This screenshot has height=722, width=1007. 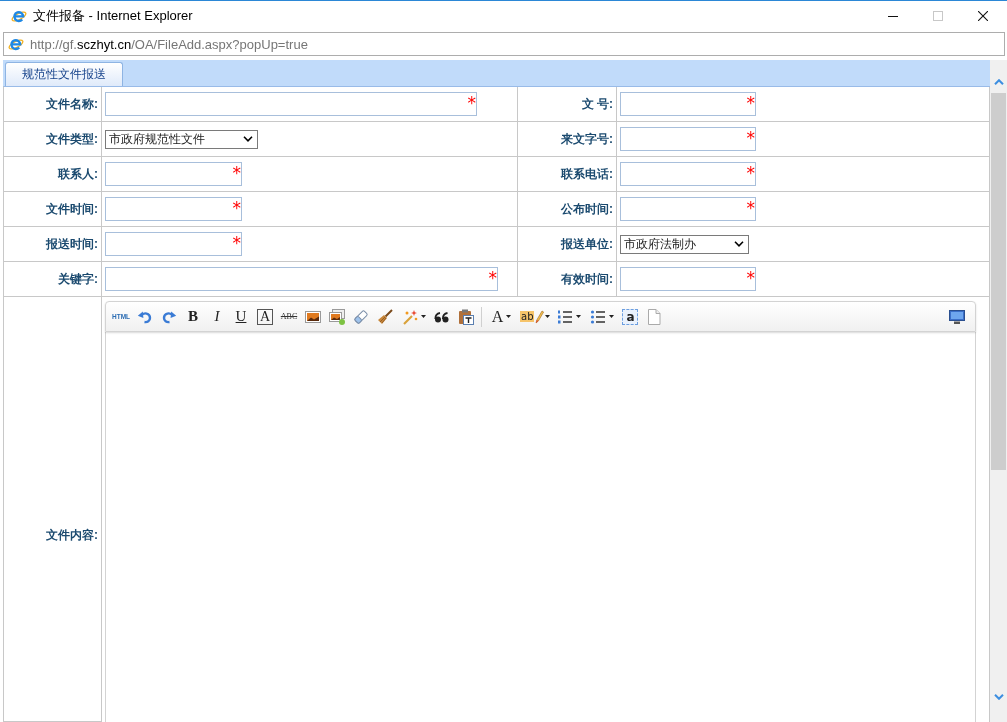 What do you see at coordinates (598, 316) in the screenshot?
I see `bullet-list-icon` at bounding box center [598, 316].